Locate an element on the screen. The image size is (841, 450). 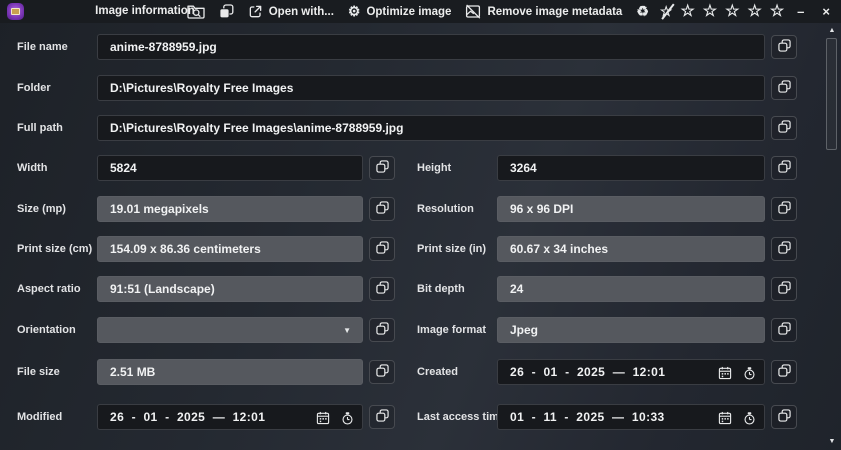
orientation-label: Orientation is located at coordinates (46, 330).